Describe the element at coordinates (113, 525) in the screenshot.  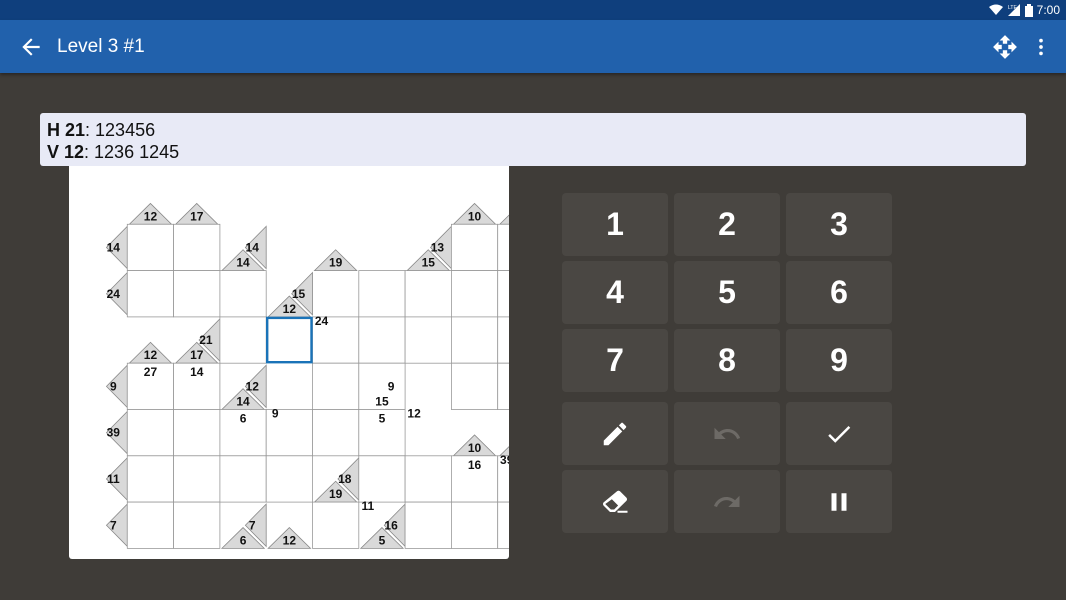
I see `clue-horizontal-22: 7` at that location.